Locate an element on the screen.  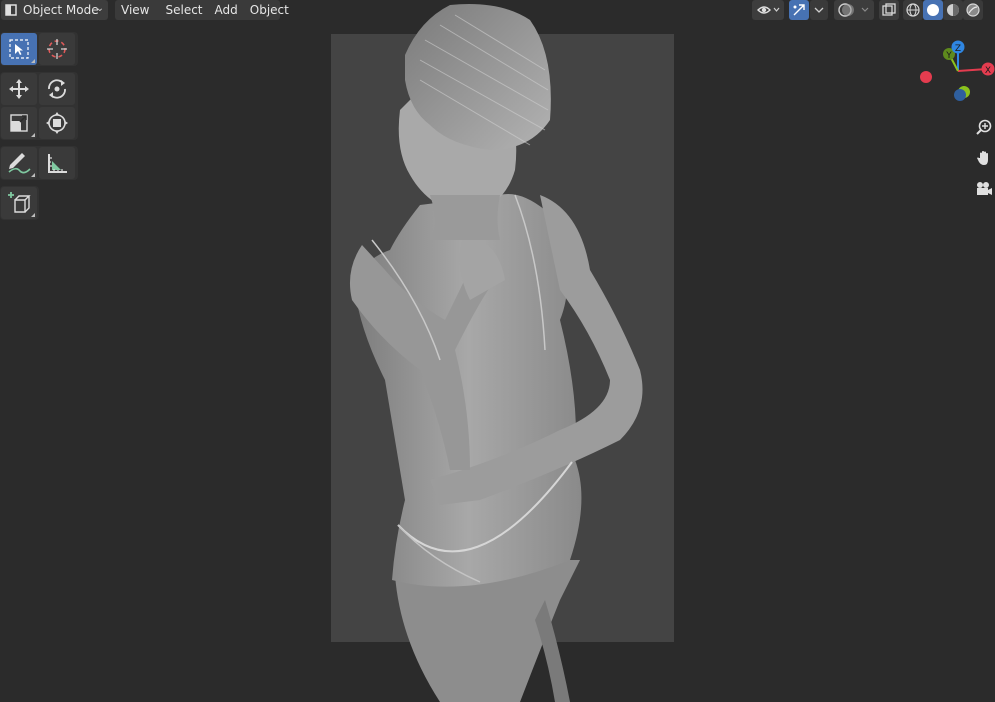
rotate-tool is located at coordinates (57, 89).